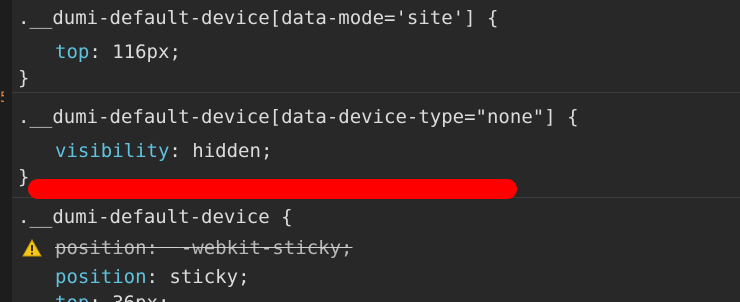 Image resolution: width=740 pixels, height=302 pixels. I want to click on property-value: -webkit-sticky, so click(261, 248).